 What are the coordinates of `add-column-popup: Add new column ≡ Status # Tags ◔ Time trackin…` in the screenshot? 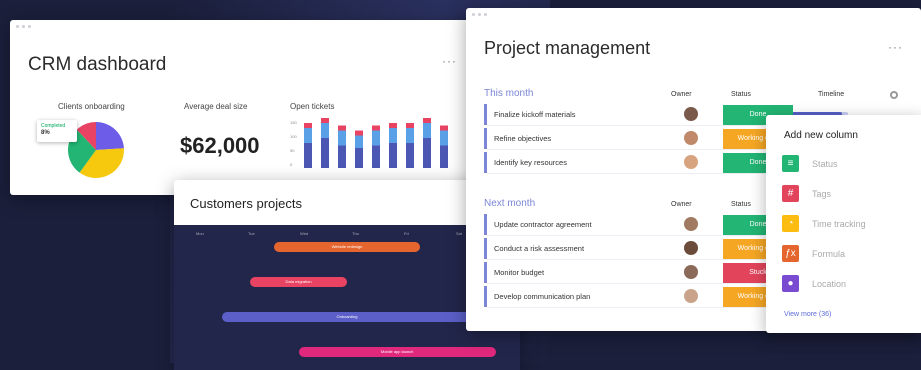 It's located at (843, 224).